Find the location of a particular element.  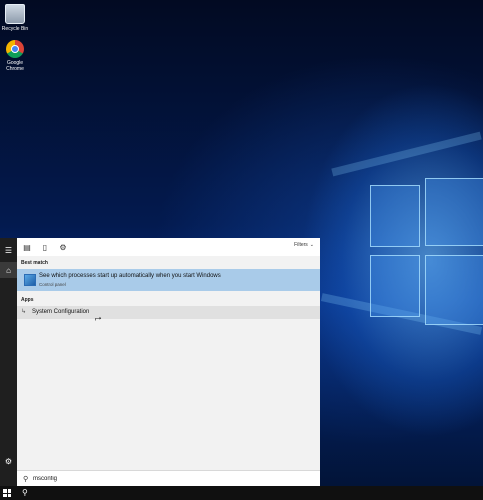

desktop-icon-google-chrome: Google Chrome is located at coordinates (15, 56).